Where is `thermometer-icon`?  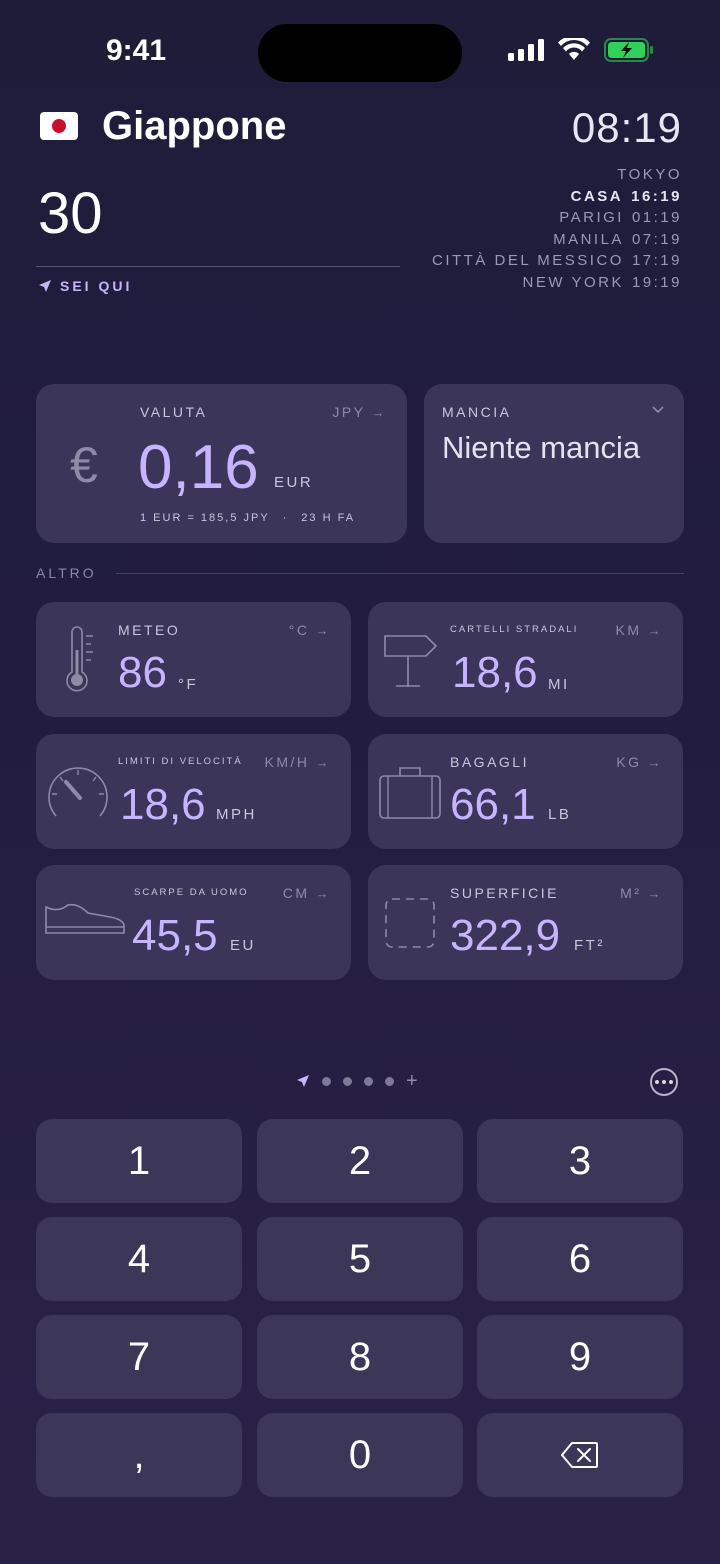 thermometer-icon is located at coordinates (79, 659).